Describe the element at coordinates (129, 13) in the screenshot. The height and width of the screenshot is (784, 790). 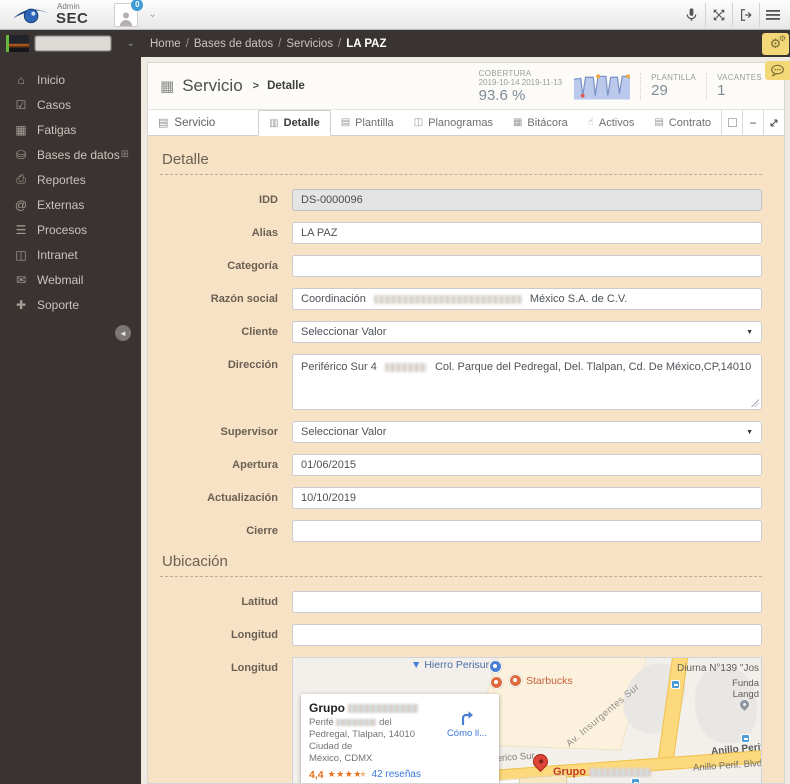
I see `notifications-avatar-button: 0` at that location.